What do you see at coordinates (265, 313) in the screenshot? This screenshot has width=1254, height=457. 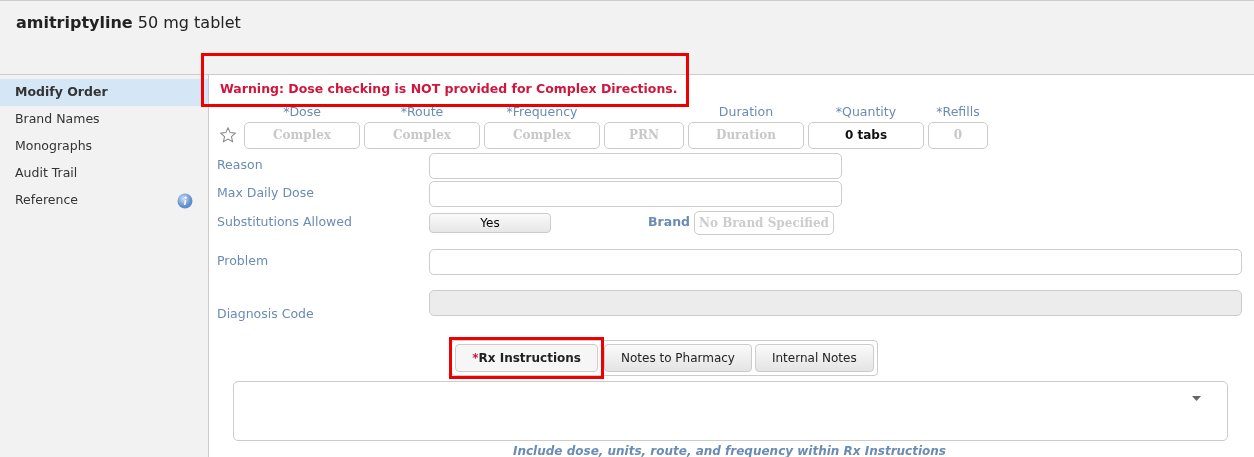 I see `field-label: Diagnosis Code` at bounding box center [265, 313].